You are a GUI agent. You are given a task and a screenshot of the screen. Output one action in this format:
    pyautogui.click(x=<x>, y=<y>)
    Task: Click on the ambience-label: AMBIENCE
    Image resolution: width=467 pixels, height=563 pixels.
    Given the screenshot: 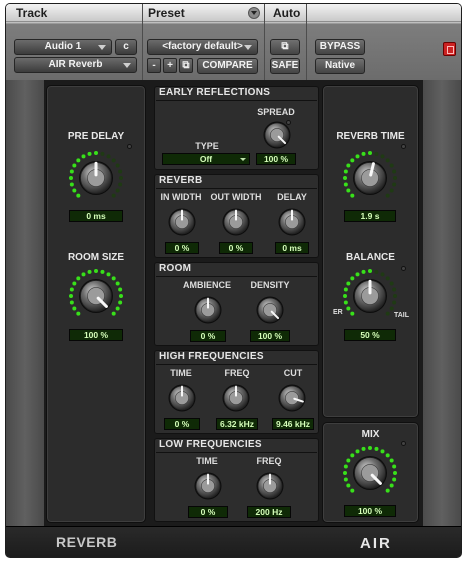 What is the action you would take?
    pyautogui.click(x=206, y=285)
    